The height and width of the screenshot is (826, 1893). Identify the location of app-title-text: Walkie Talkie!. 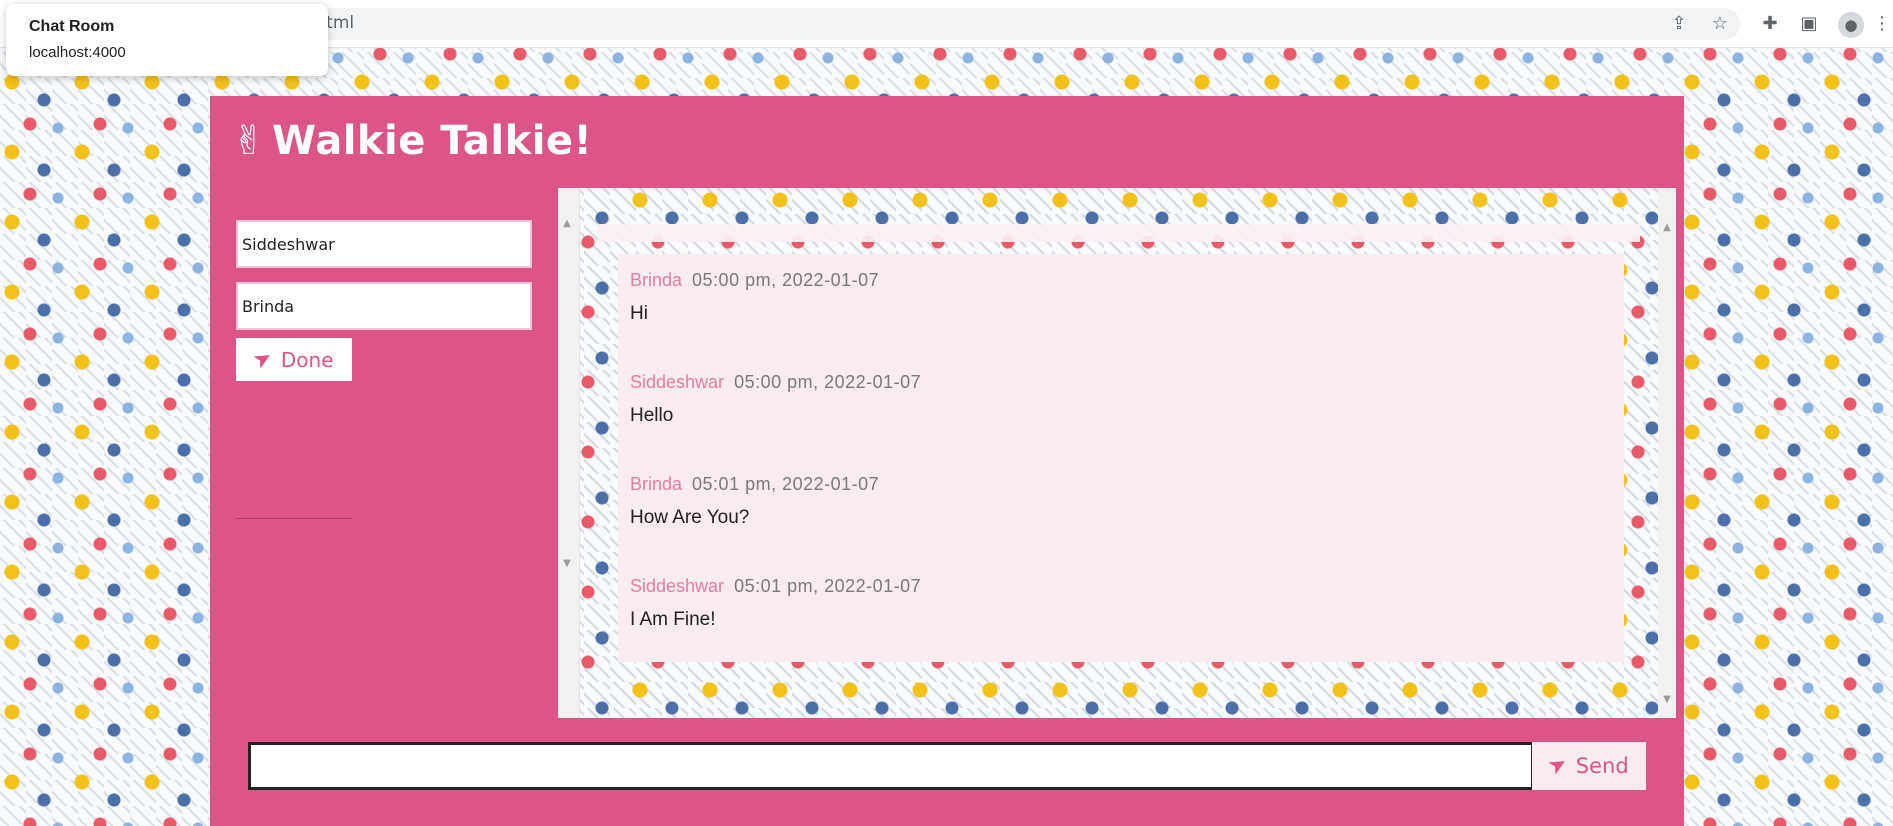
(432, 141).